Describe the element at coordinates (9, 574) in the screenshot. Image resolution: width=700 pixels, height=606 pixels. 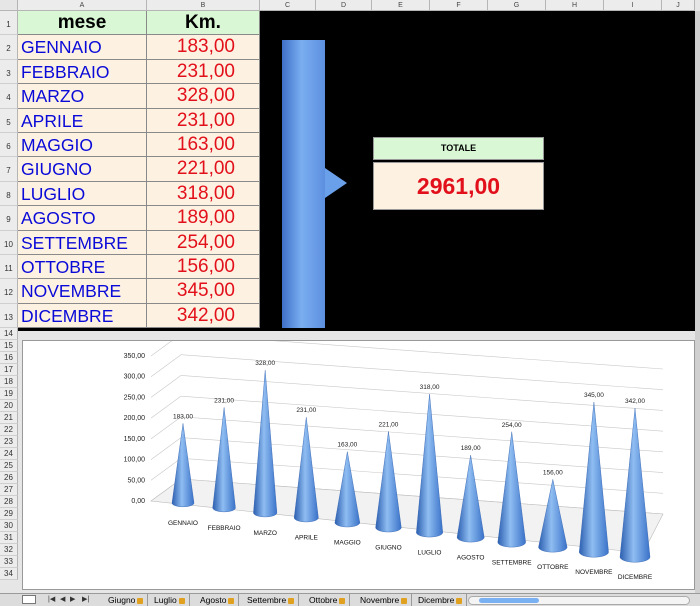
I see `row-header: 34` at that location.